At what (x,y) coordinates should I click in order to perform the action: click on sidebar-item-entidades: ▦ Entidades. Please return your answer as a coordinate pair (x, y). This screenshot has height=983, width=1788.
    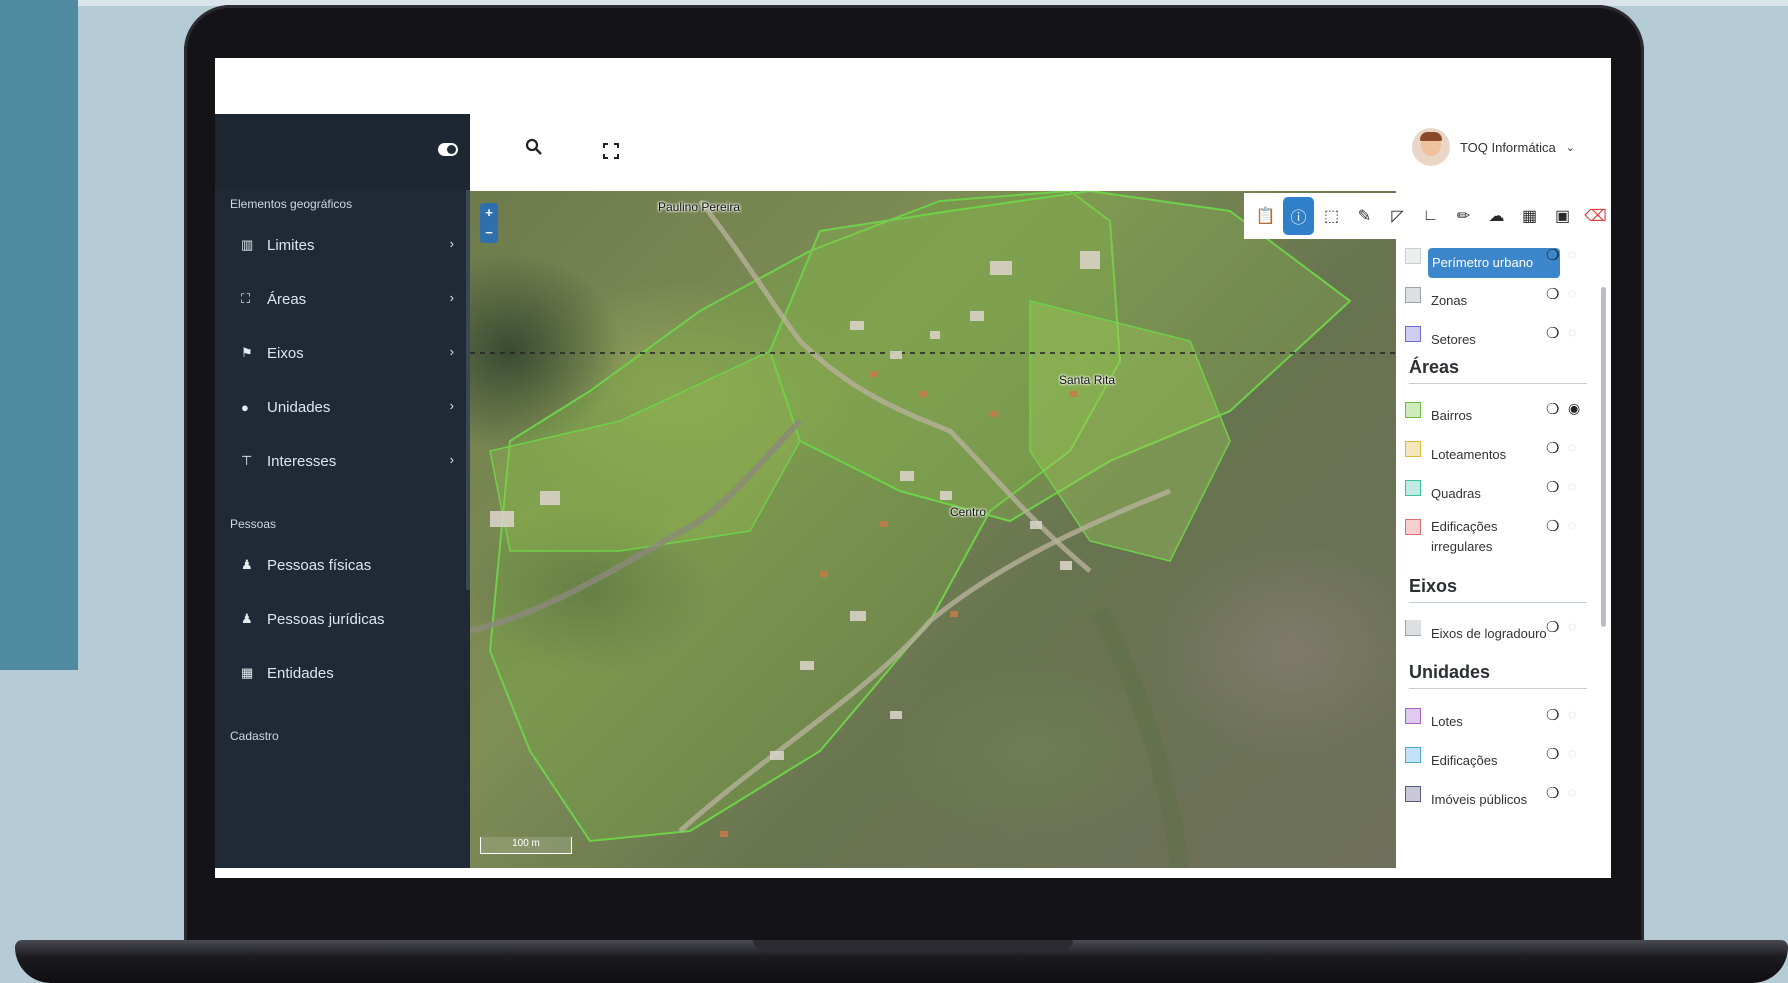
    Looking at the image, I should click on (342, 673).